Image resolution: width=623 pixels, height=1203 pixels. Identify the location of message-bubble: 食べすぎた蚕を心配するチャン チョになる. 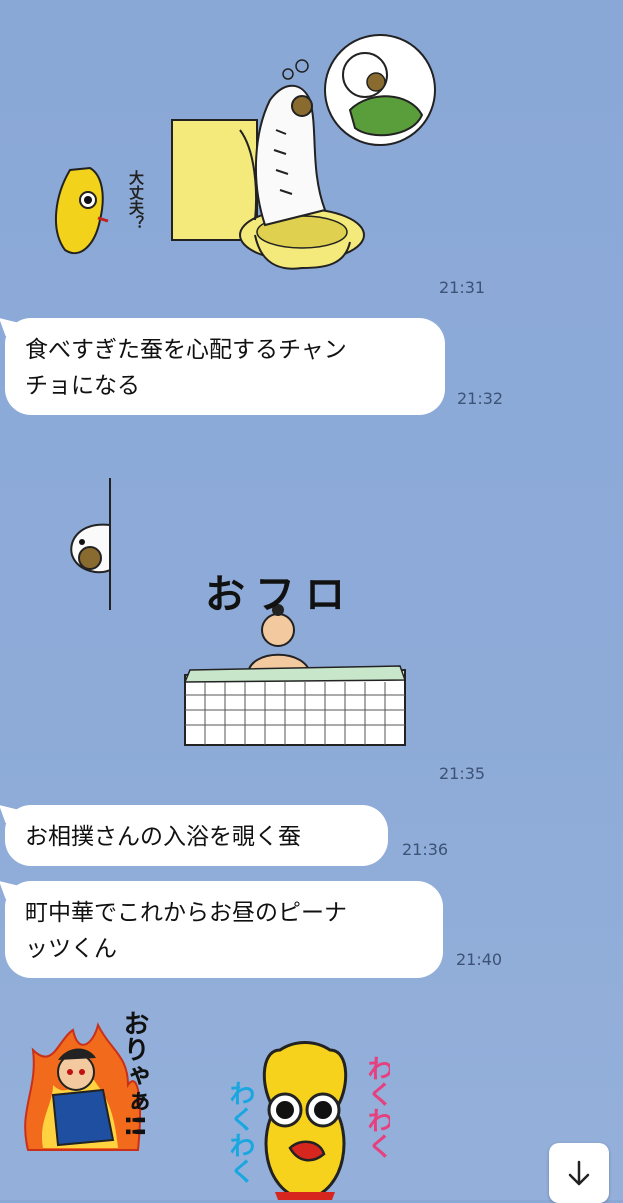
(222, 366).